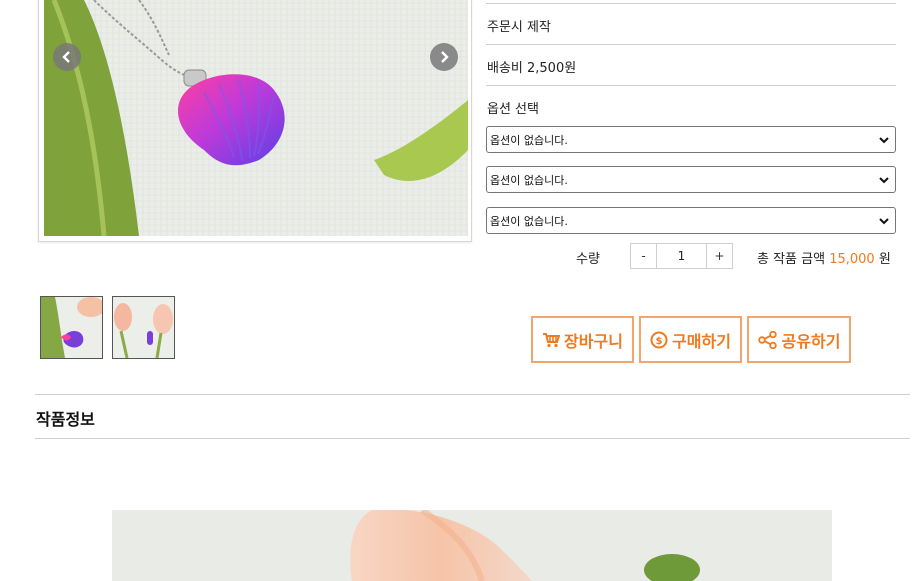  I want to click on product-detail-image, so click(472, 545).